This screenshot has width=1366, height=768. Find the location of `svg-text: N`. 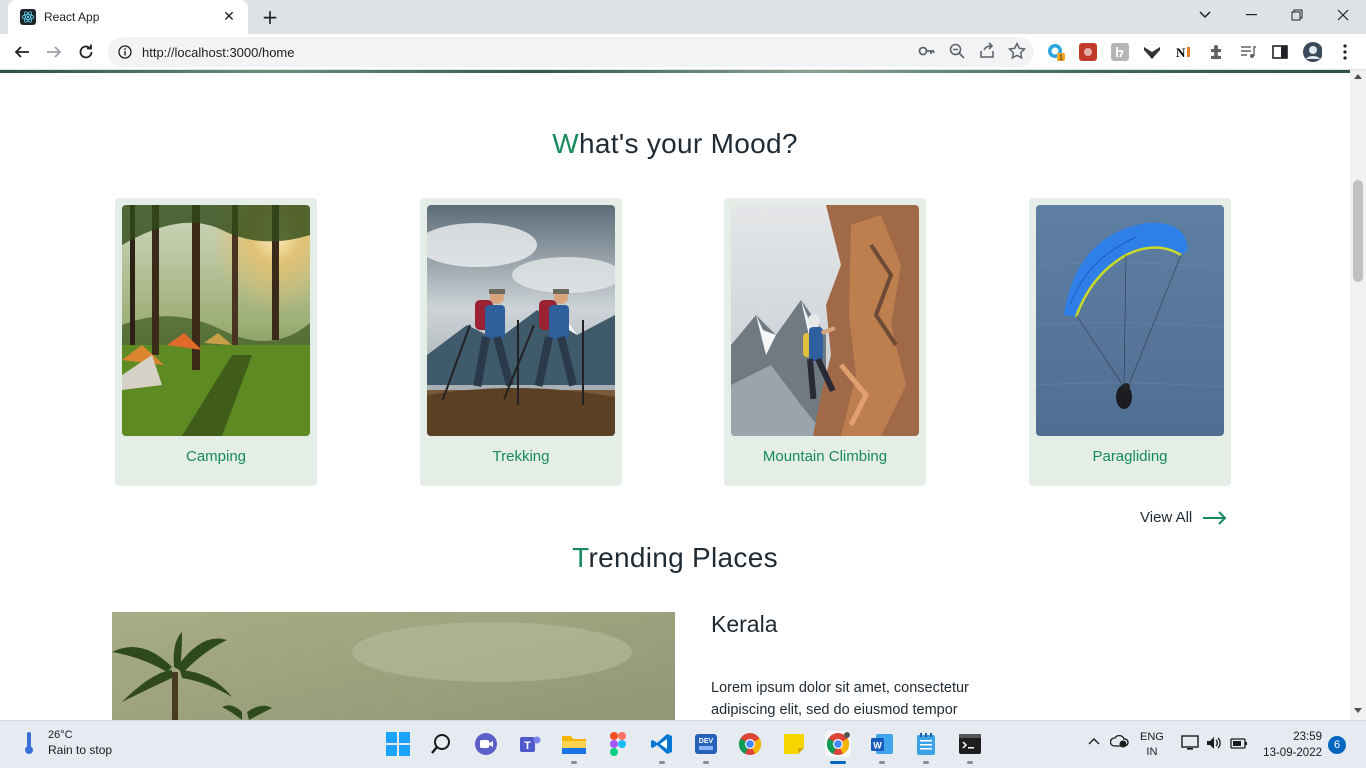

svg-text: N is located at coordinates (1181, 52).